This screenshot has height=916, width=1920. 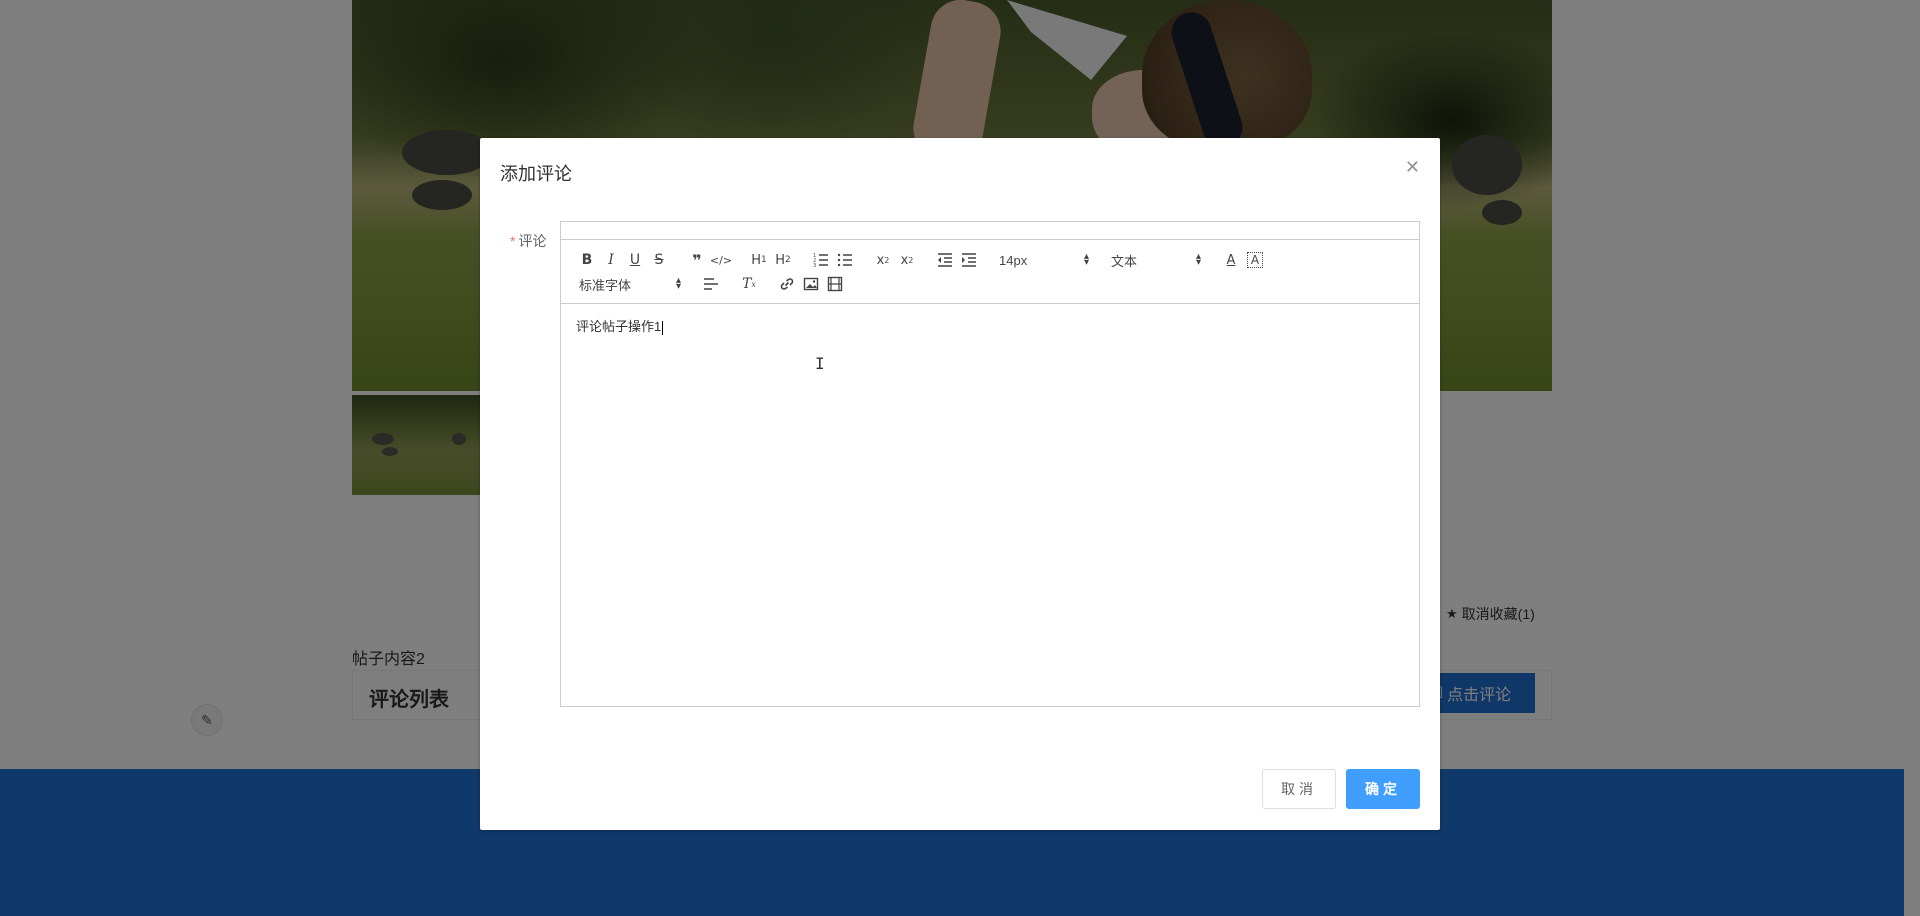 What do you see at coordinates (663, 327) in the screenshot?
I see `text-caret` at bounding box center [663, 327].